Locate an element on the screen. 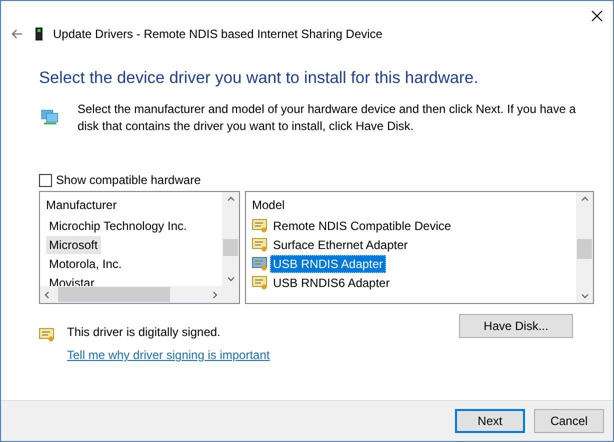 This screenshot has width=614, height=442. instructions-text: Select the manufacturer and model of your hardware device and then click Next. If you have a disk that contains the driver you want to install, click Have Disk. is located at coordinates (327, 118).